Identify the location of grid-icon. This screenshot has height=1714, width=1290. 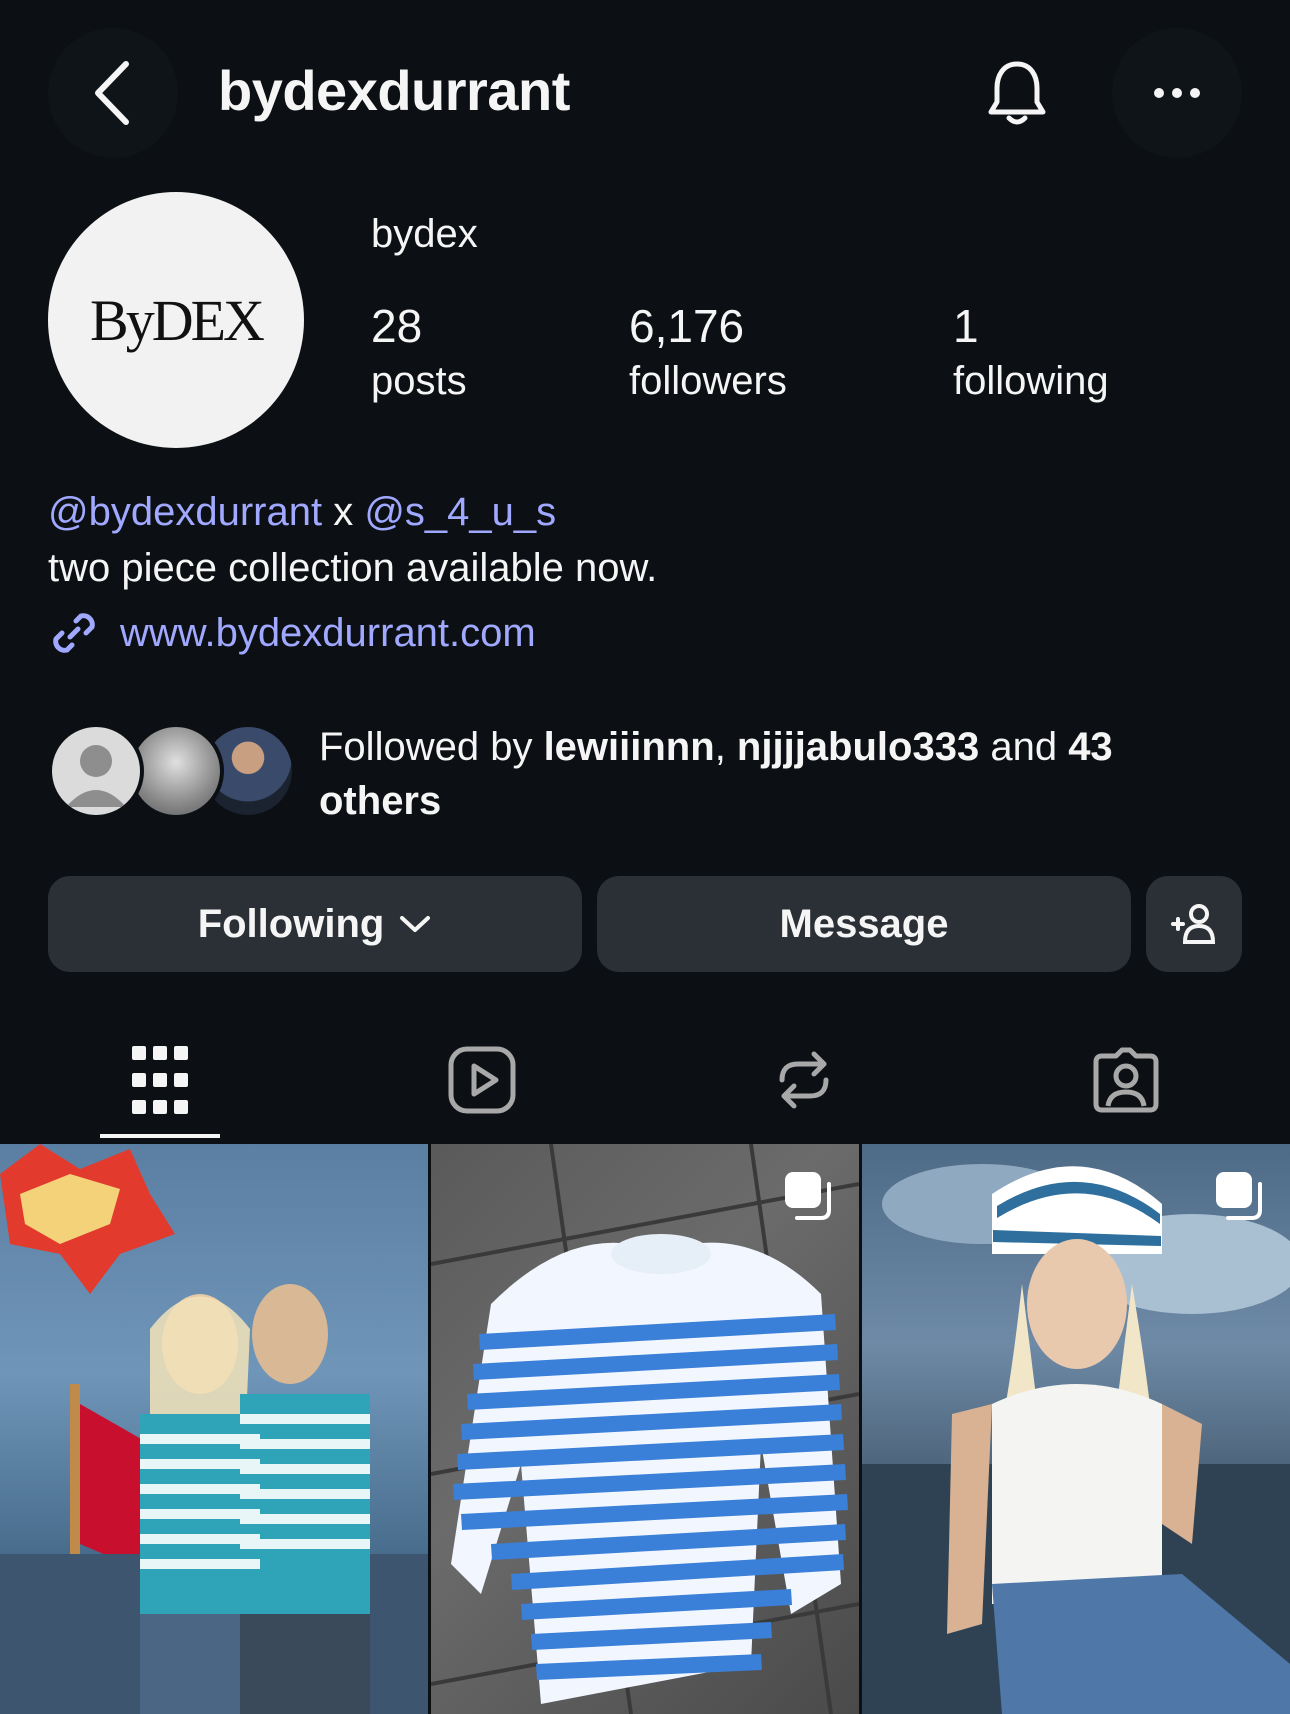
(160, 1080).